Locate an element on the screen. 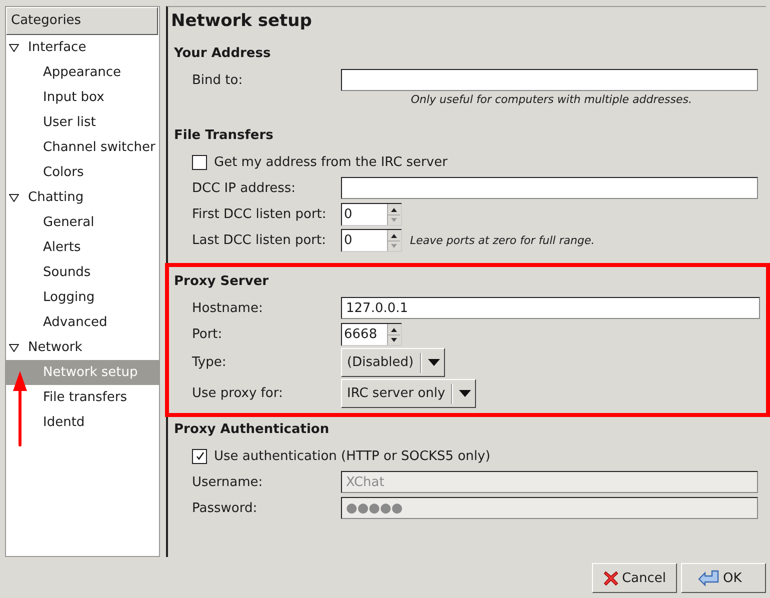 This screenshot has height=598, width=770. field-label: Hostname: is located at coordinates (228, 308).